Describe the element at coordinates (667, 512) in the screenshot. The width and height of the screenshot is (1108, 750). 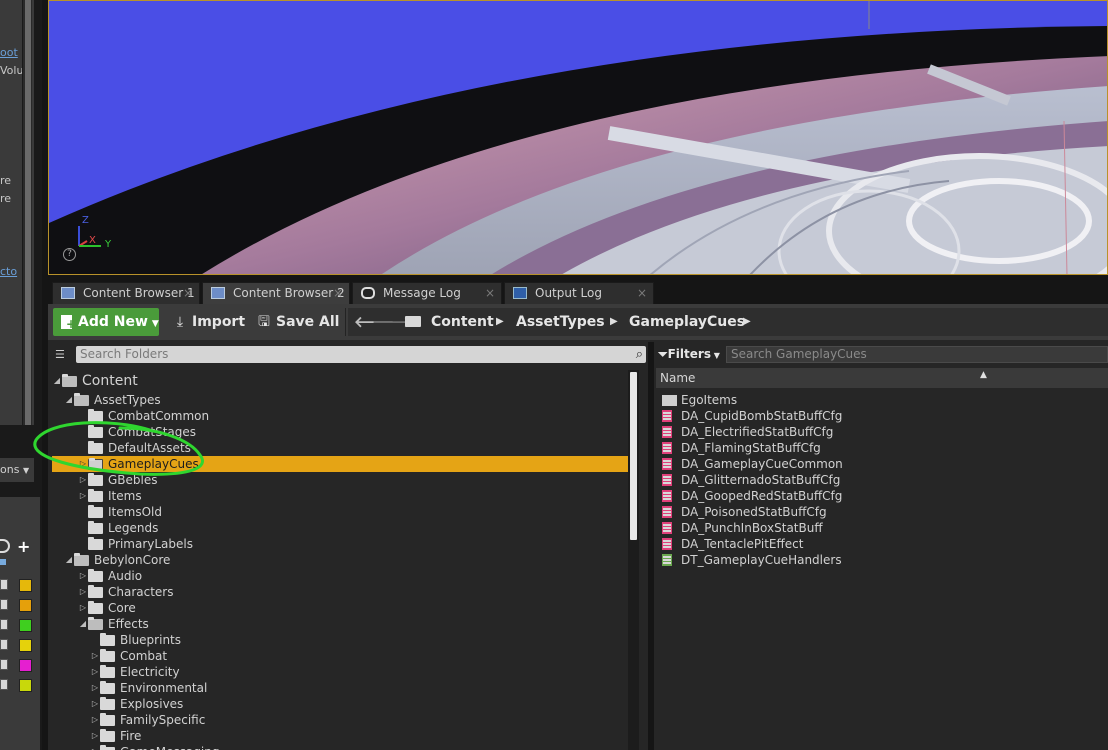
I see `data-asset-icon` at that location.